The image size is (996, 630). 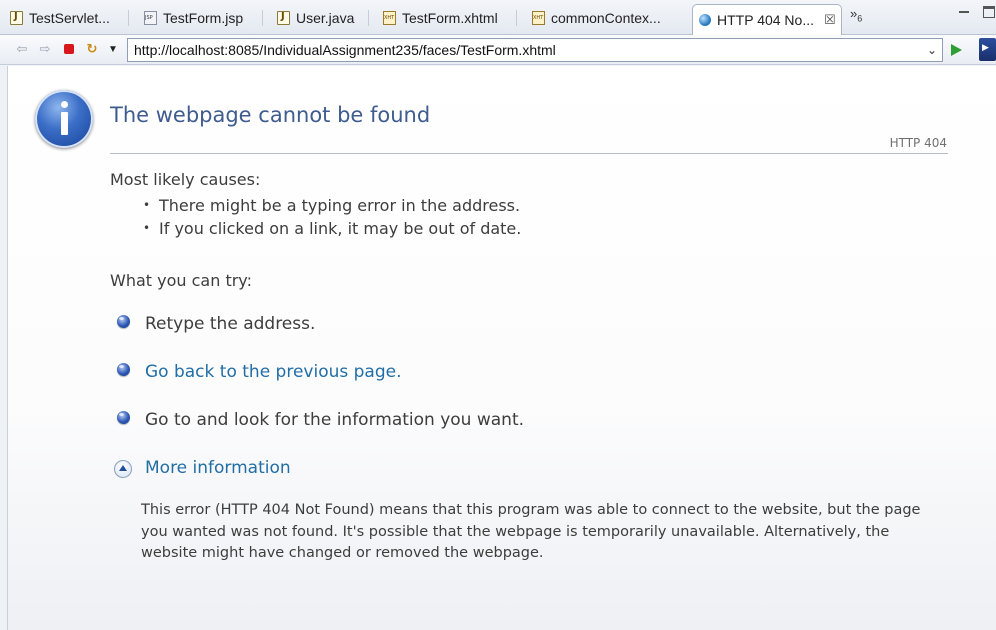 I want to click on tab-user-java: User.java, so click(x=315, y=18).